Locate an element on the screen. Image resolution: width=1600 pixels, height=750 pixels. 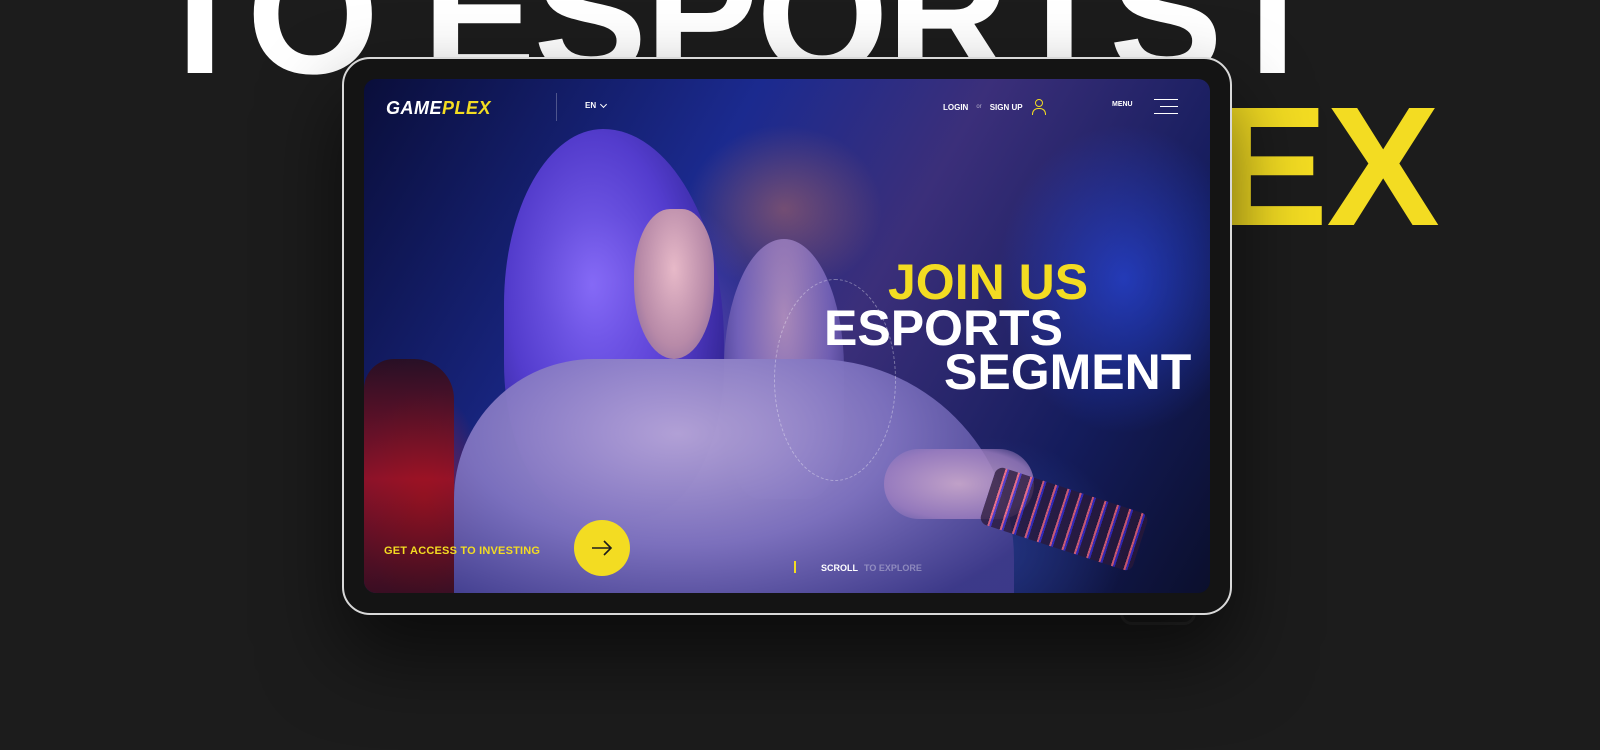
hero-line-segment: SEGMENT is located at coordinates (1068, 372).